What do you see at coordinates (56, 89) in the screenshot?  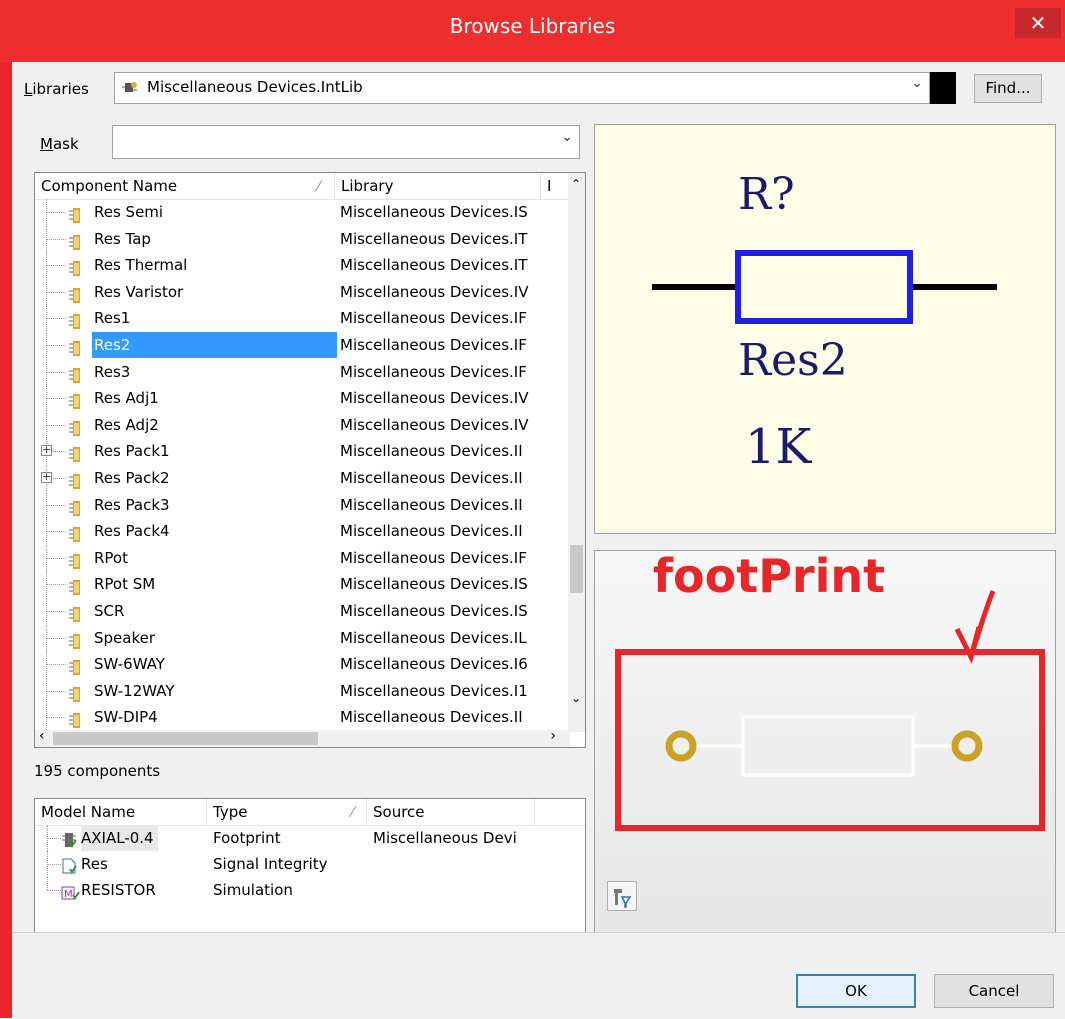 I see `libraries-label: Libraries` at bounding box center [56, 89].